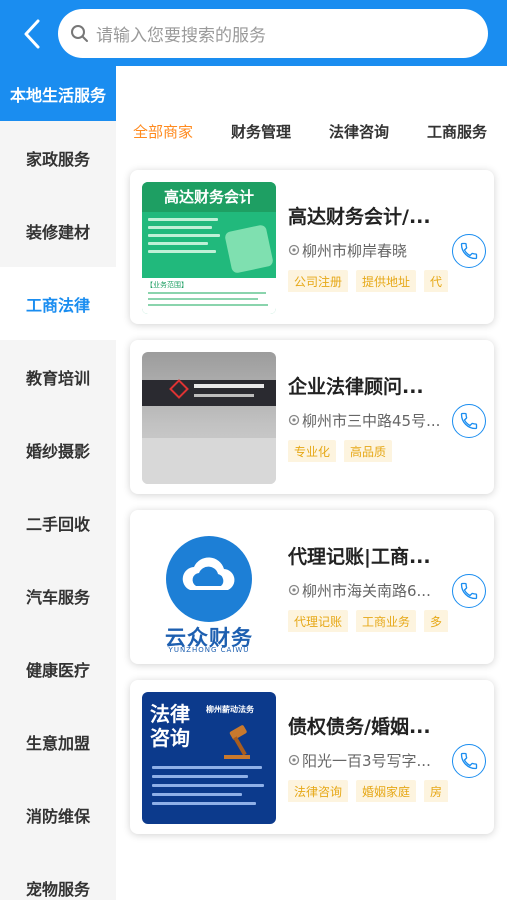 The height and width of the screenshot is (900, 507). What do you see at coordinates (436, 281) in the screenshot?
I see `tag: 代` at bounding box center [436, 281].